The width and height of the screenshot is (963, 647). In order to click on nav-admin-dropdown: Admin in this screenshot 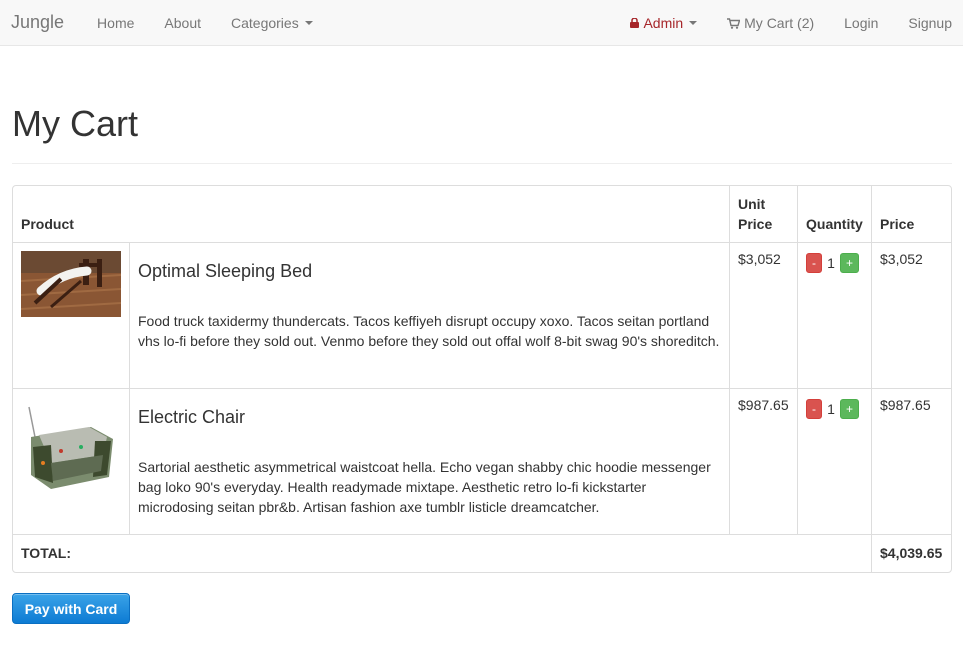, I will do `click(663, 23)`.